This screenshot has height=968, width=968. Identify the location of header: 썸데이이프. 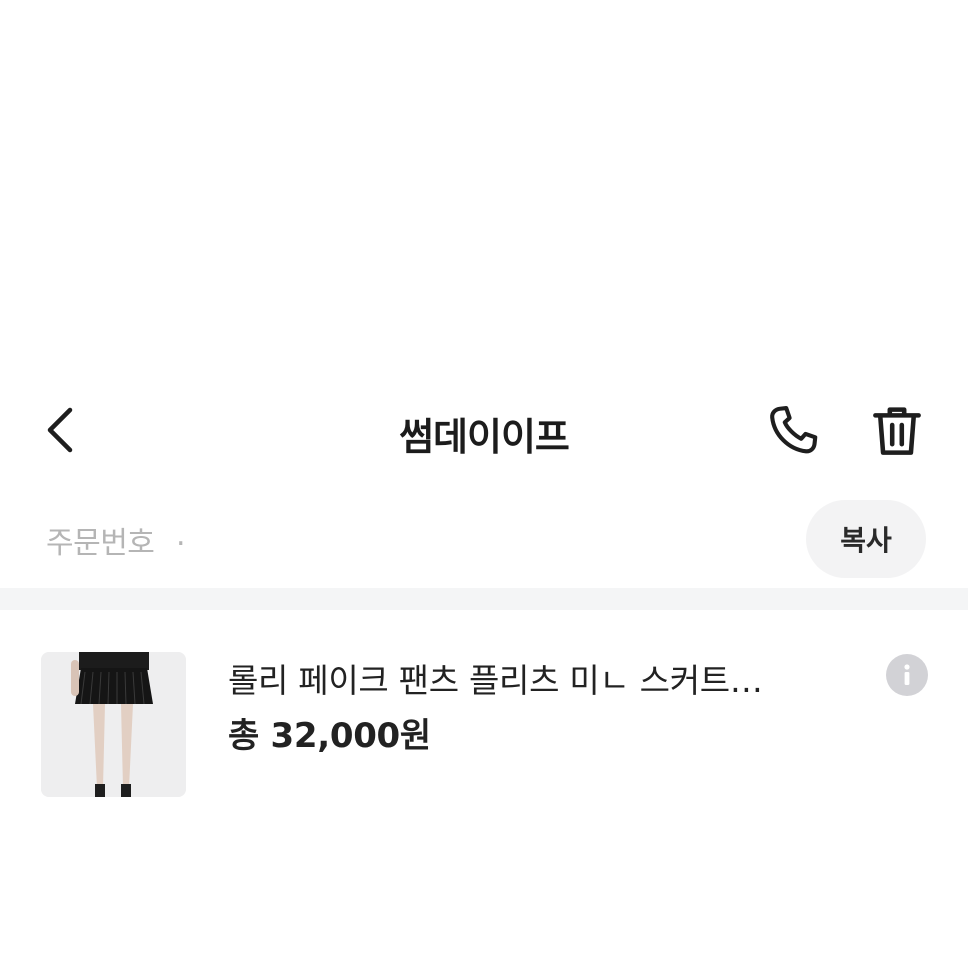
(484, 430).